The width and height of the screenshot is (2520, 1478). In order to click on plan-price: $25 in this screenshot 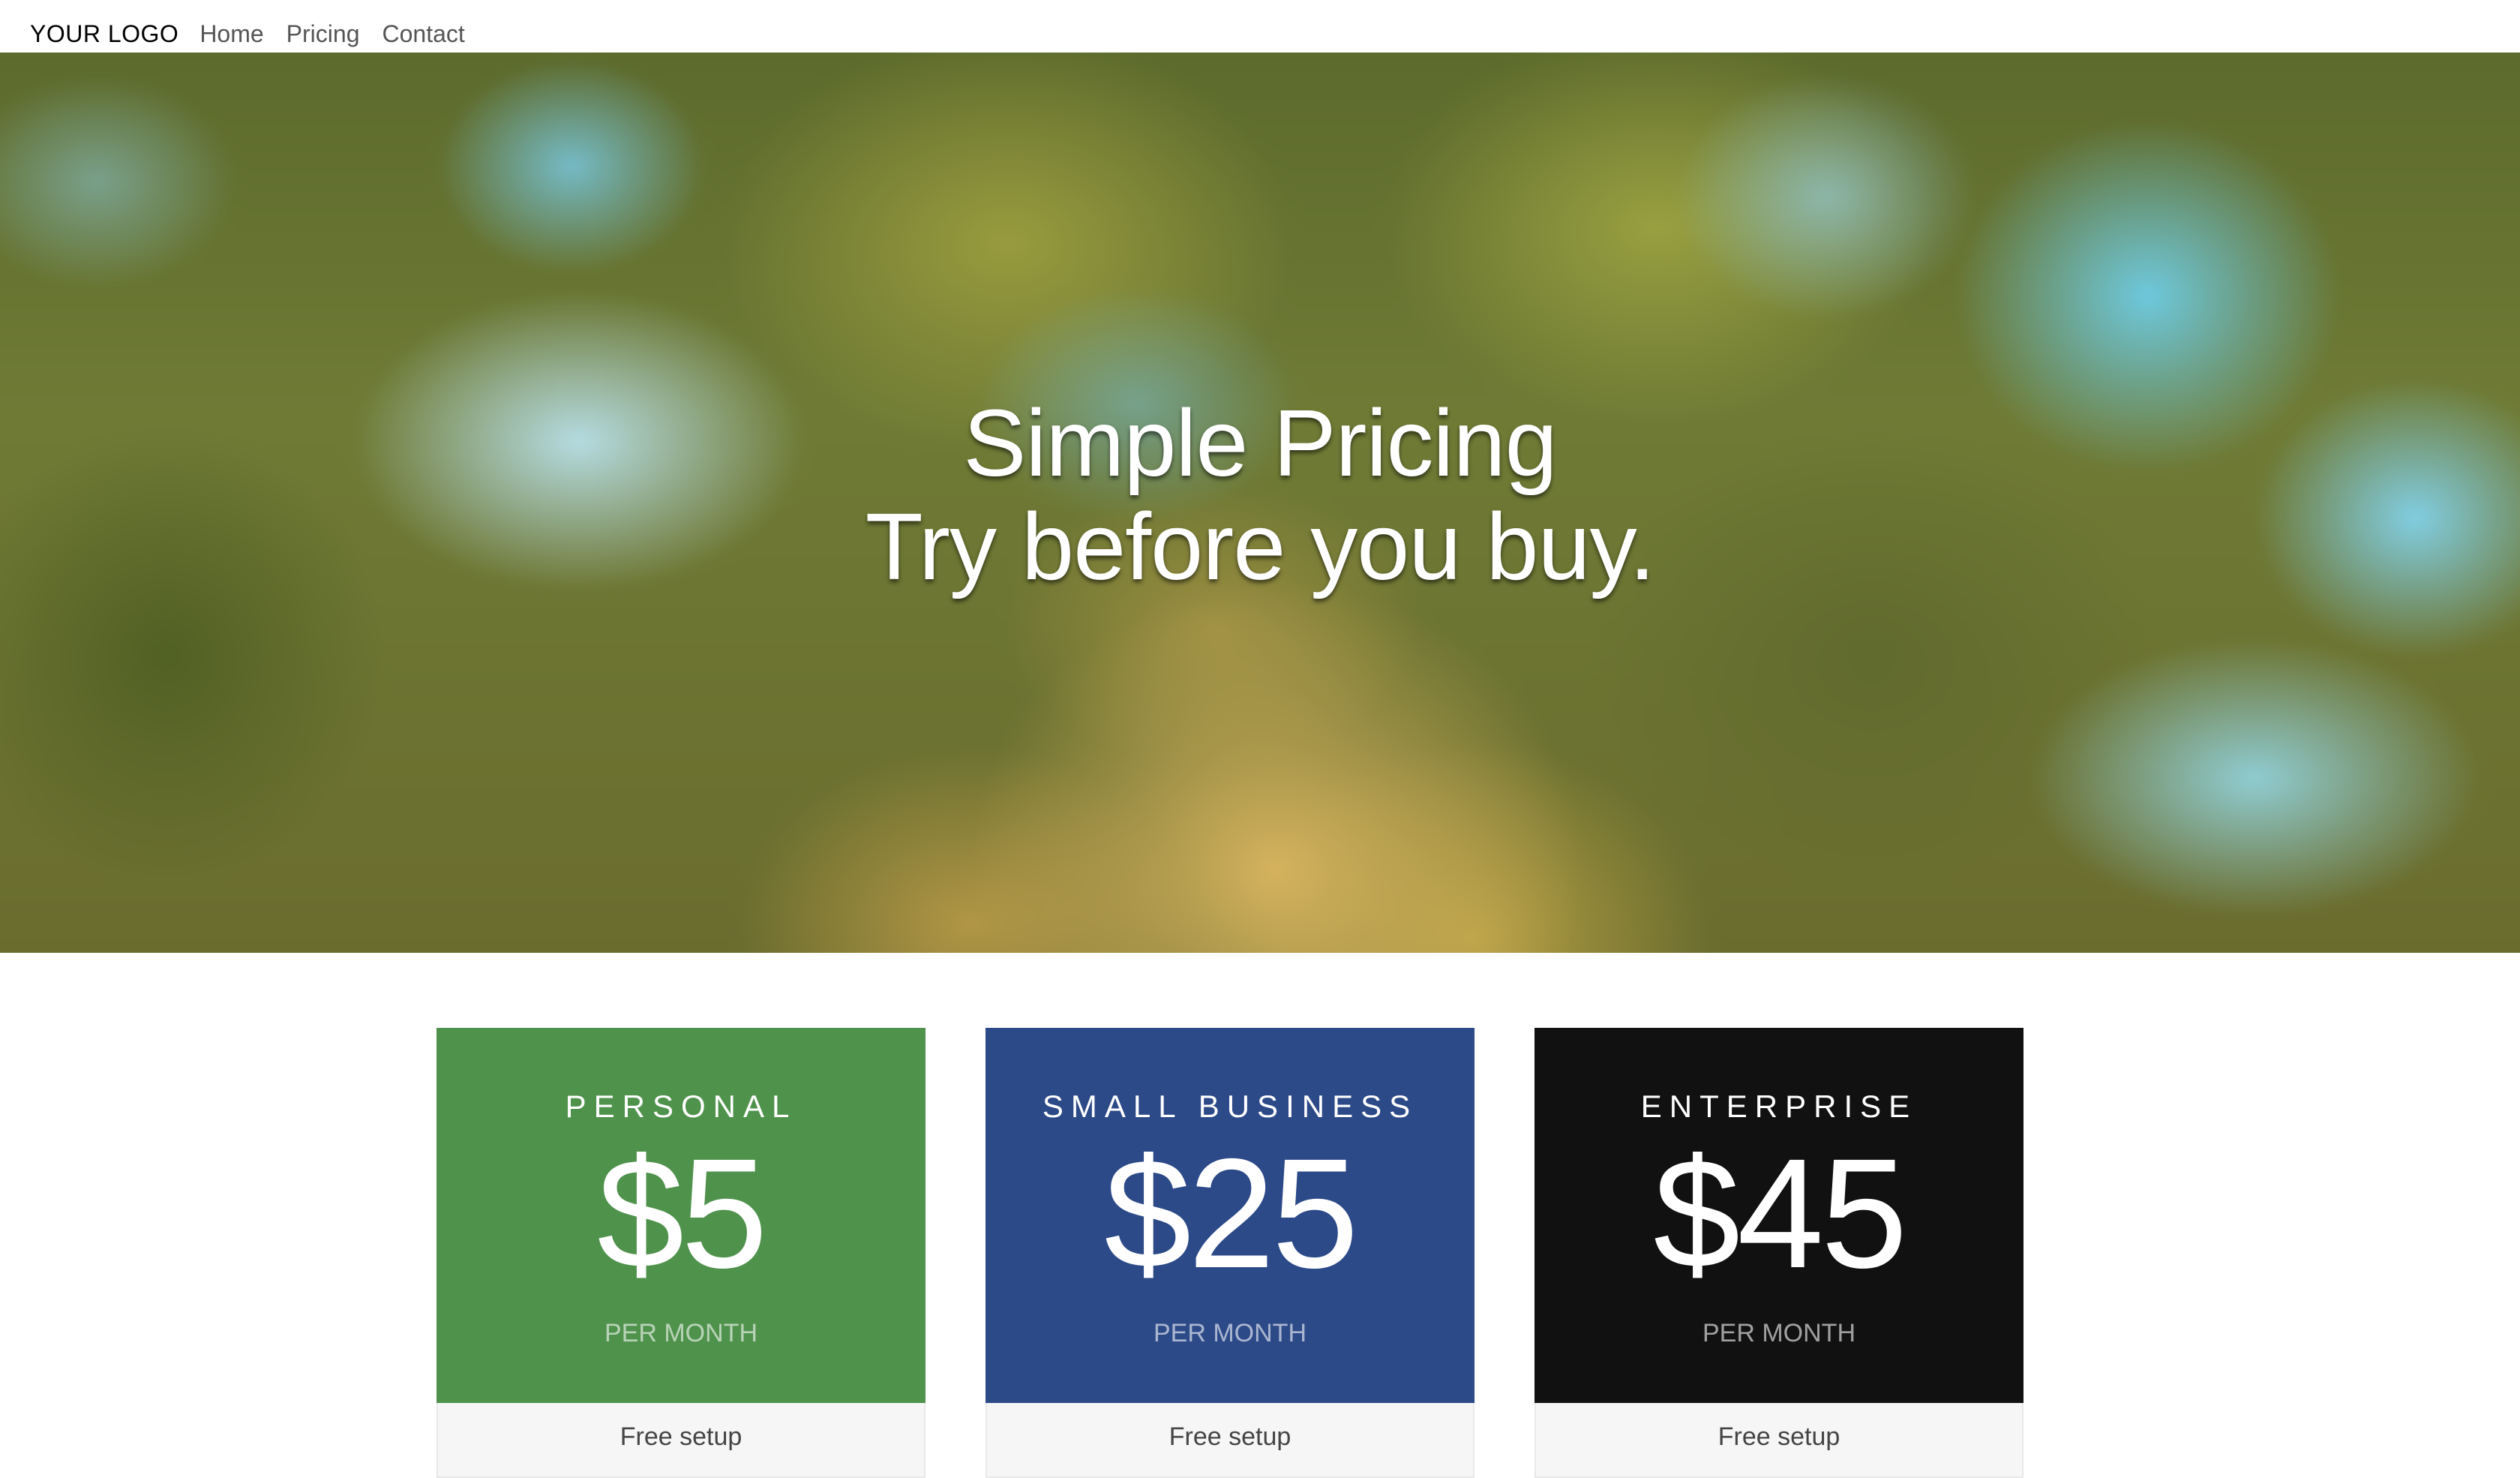, I will do `click(1231, 1214)`.